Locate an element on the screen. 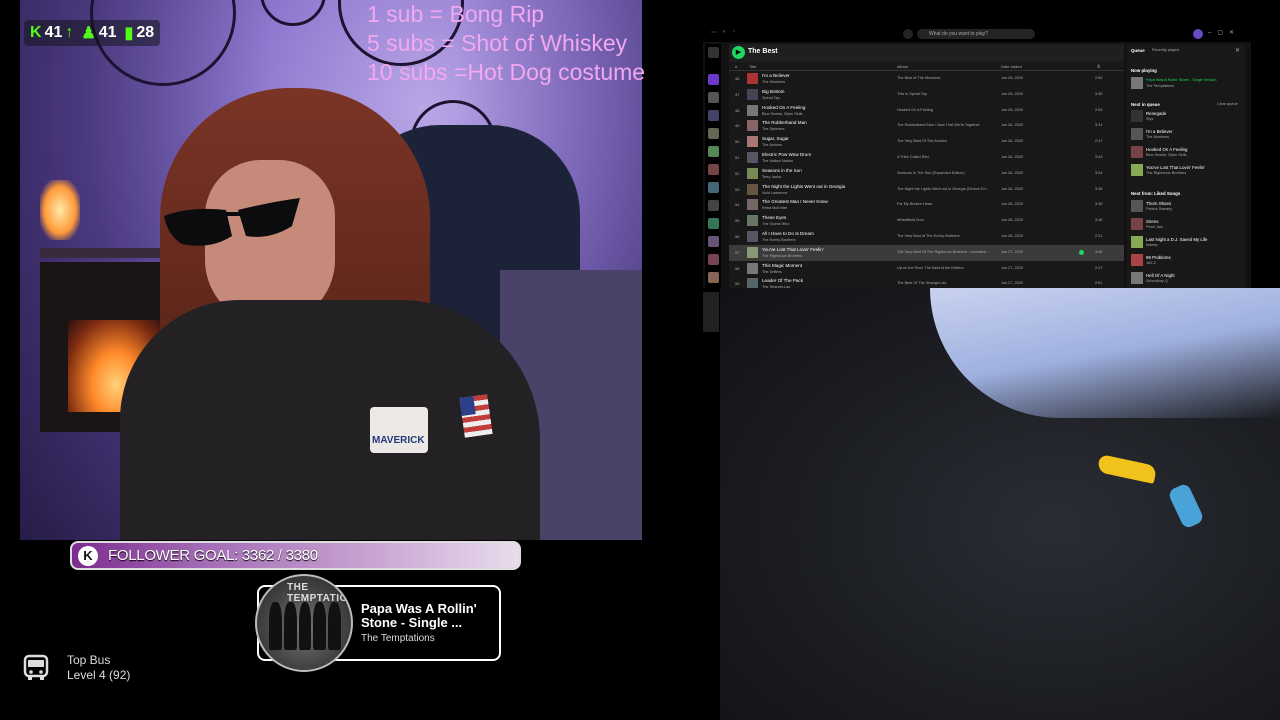 Image resolution: width=1280 pixels, height=720 pixels. search-input: What do you want to play? is located at coordinates (976, 34).